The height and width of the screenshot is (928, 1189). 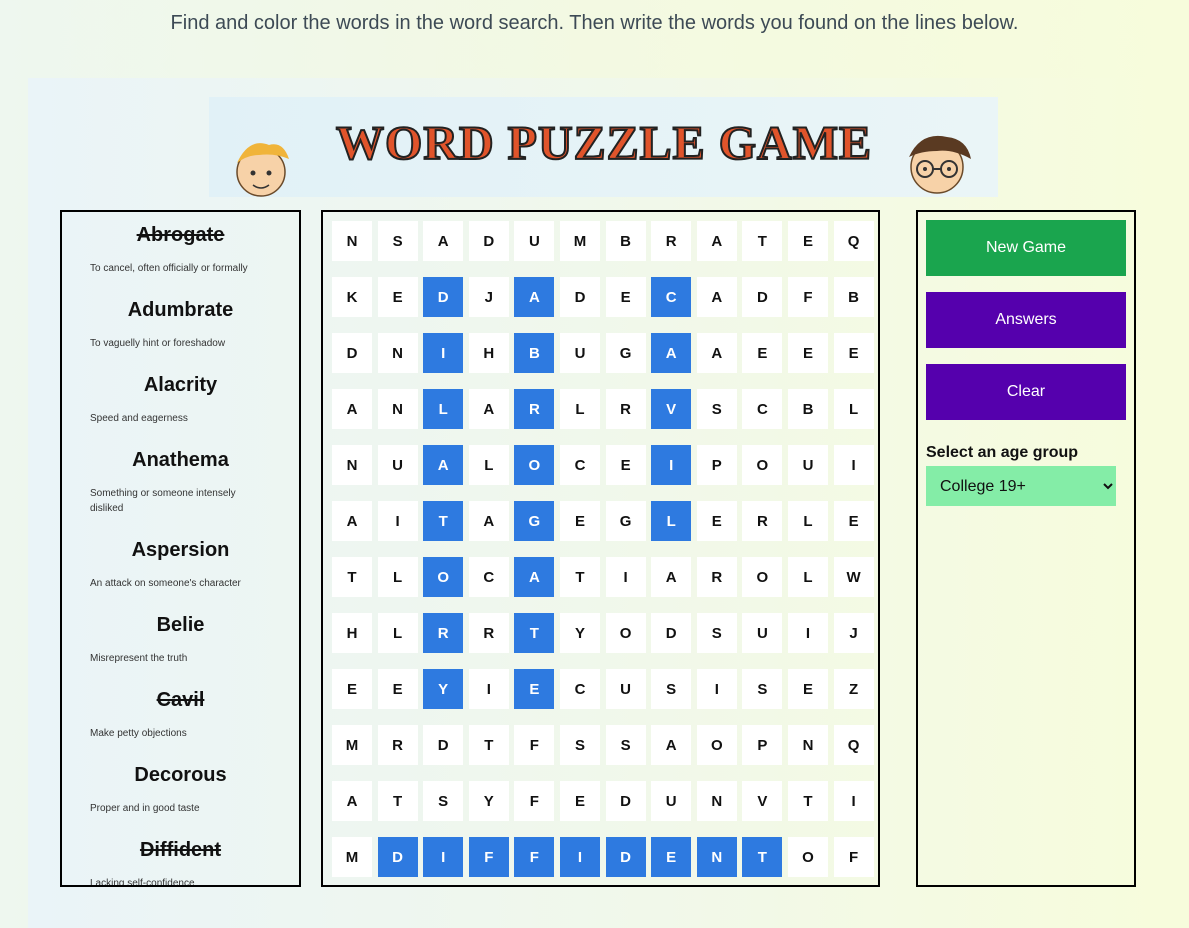 What do you see at coordinates (1021, 486) in the screenshot?
I see `age-group-select: College 19+` at bounding box center [1021, 486].